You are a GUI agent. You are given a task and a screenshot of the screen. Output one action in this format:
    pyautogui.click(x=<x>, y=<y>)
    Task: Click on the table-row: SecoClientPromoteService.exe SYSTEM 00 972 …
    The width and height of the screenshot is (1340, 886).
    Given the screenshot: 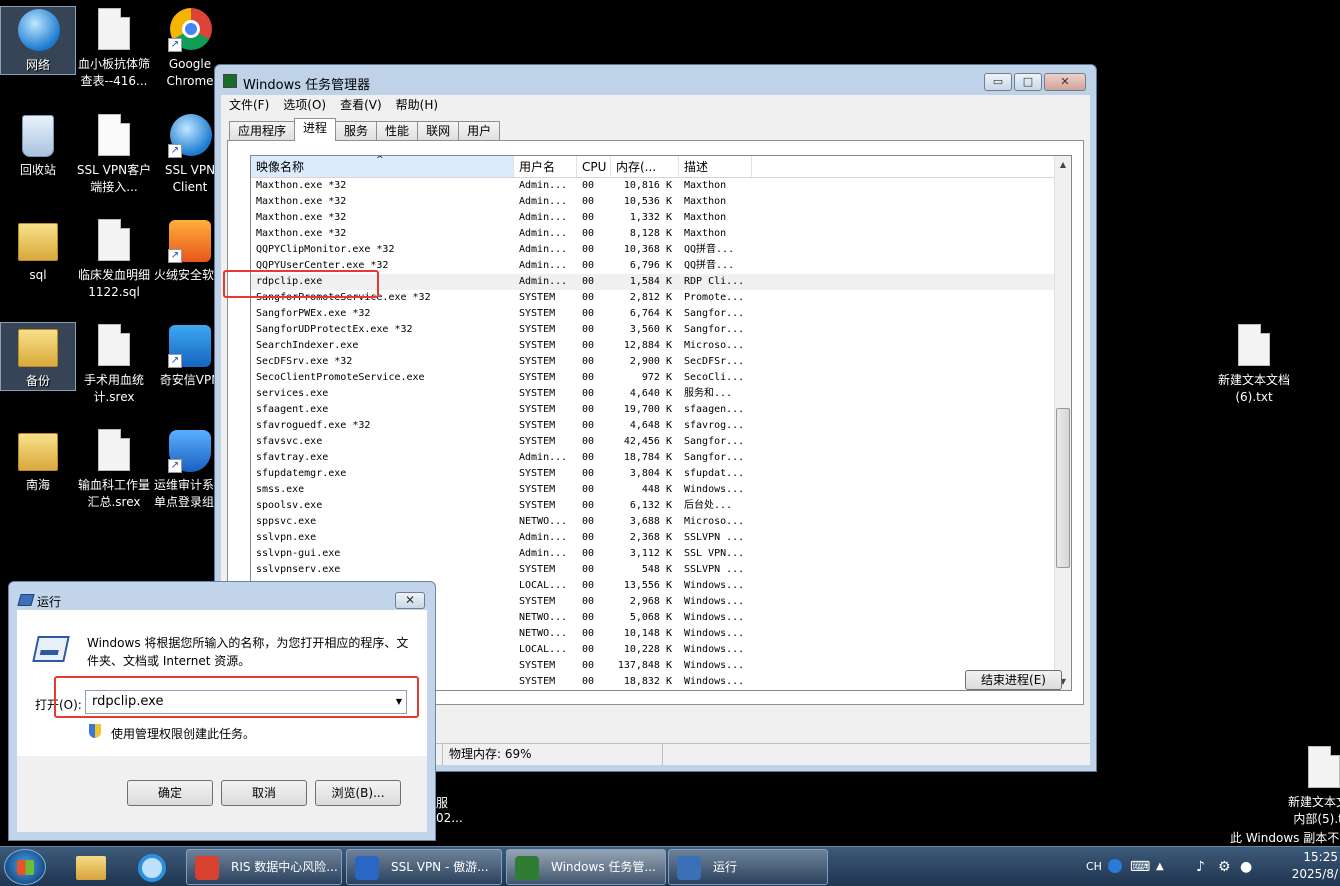 What is the action you would take?
    pyautogui.click(x=661, y=378)
    